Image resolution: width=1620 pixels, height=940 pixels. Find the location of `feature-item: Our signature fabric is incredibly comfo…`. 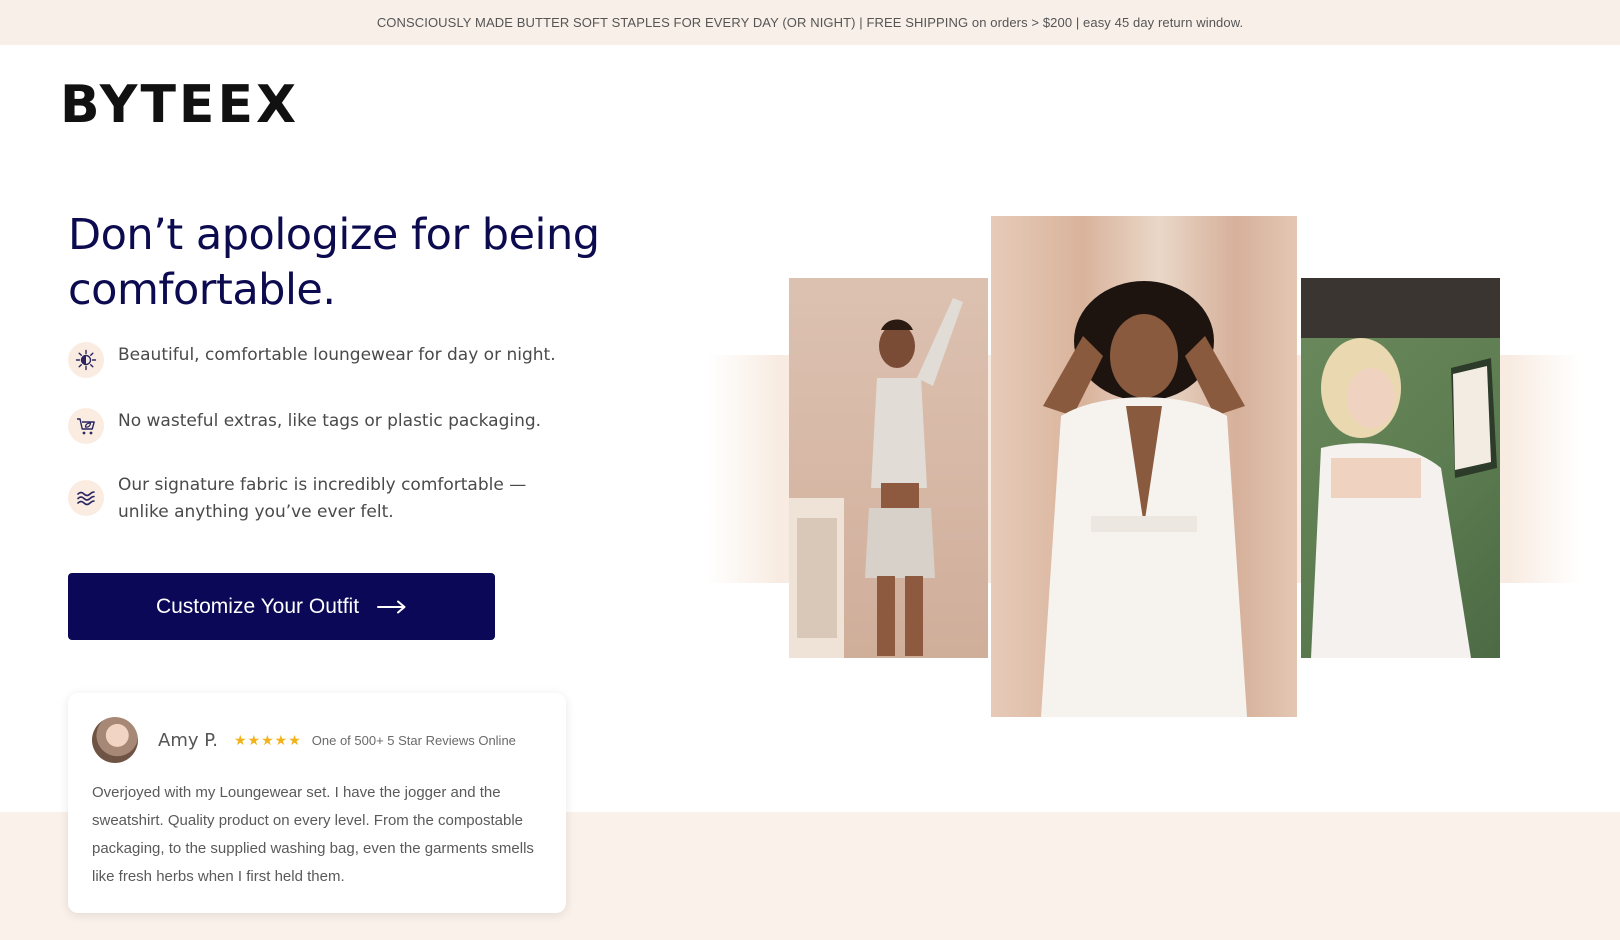

feature-item: Our signature fabric is incredibly comfo… is located at coordinates (323, 499).